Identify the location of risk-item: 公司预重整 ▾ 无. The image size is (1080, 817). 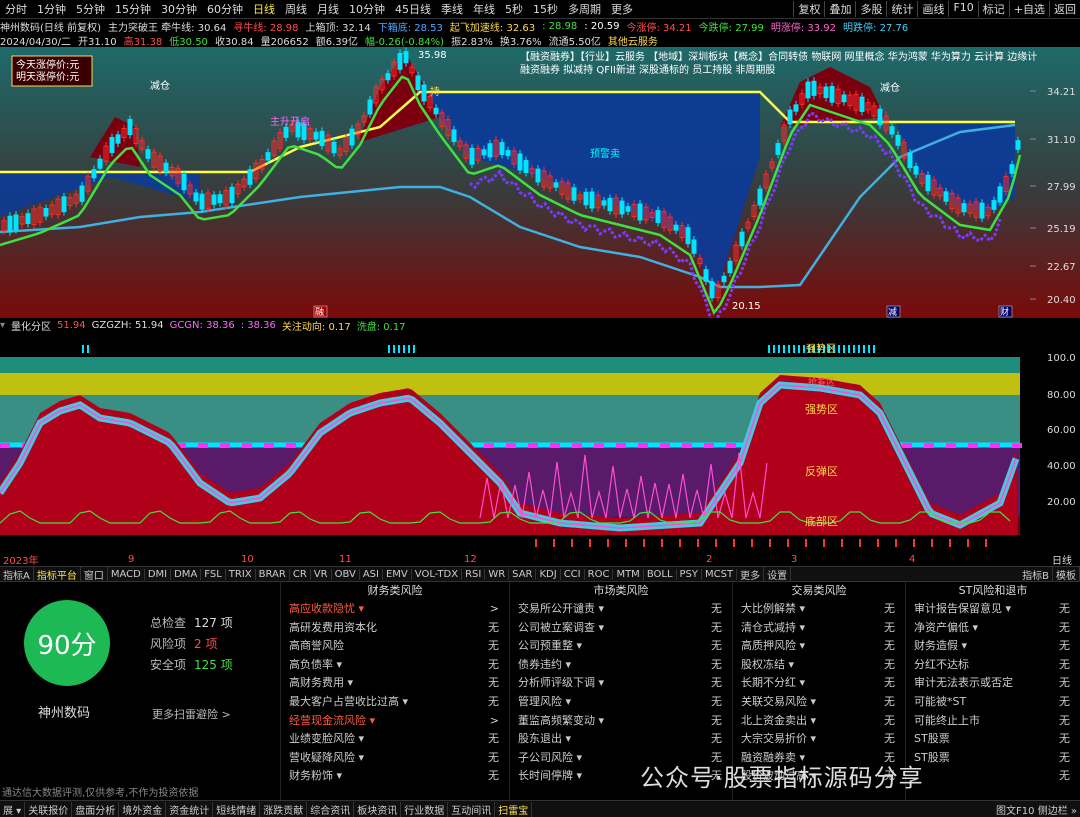
(621, 646).